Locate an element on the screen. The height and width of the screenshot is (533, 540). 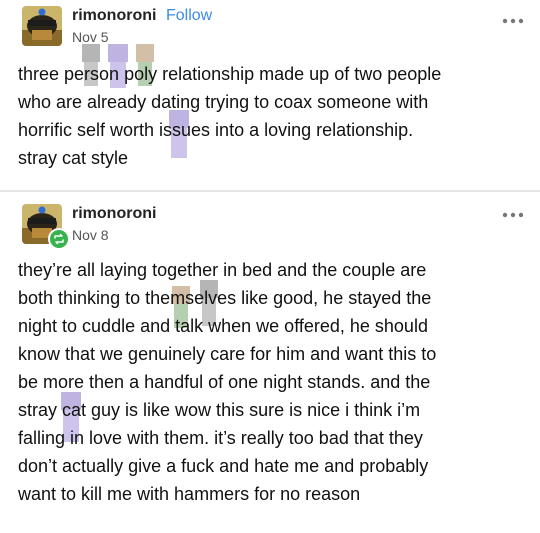
reblog-badge is located at coordinates (59, 239).